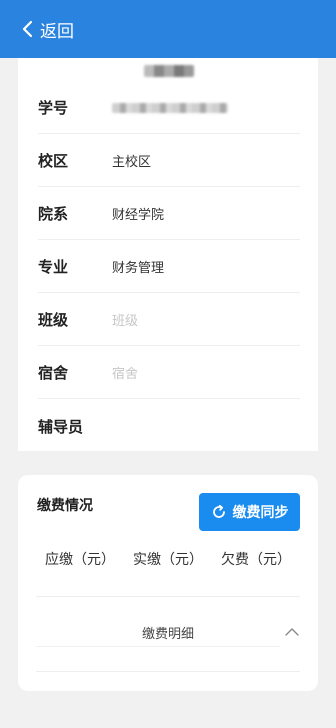  Describe the element at coordinates (57, 31) in the screenshot. I see `back-label: 返回` at that location.